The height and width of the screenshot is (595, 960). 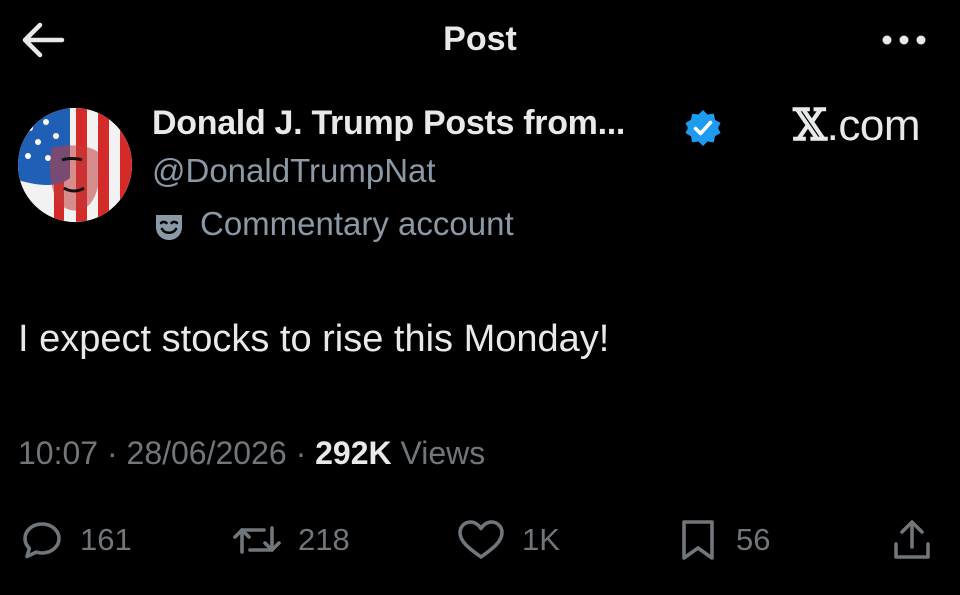 I want to click on reply-button: 161, so click(x=76, y=540).